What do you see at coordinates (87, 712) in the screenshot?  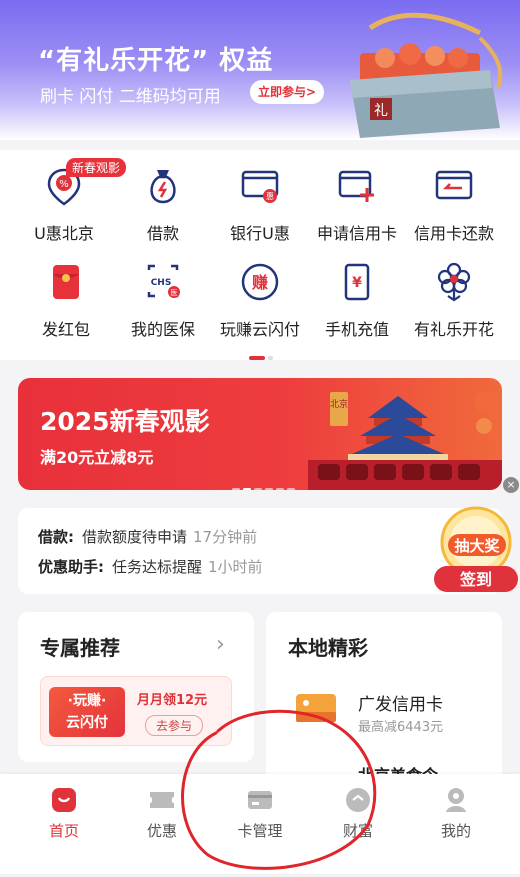 I see `promo-tag: ·玩赚· 云闪付` at bounding box center [87, 712].